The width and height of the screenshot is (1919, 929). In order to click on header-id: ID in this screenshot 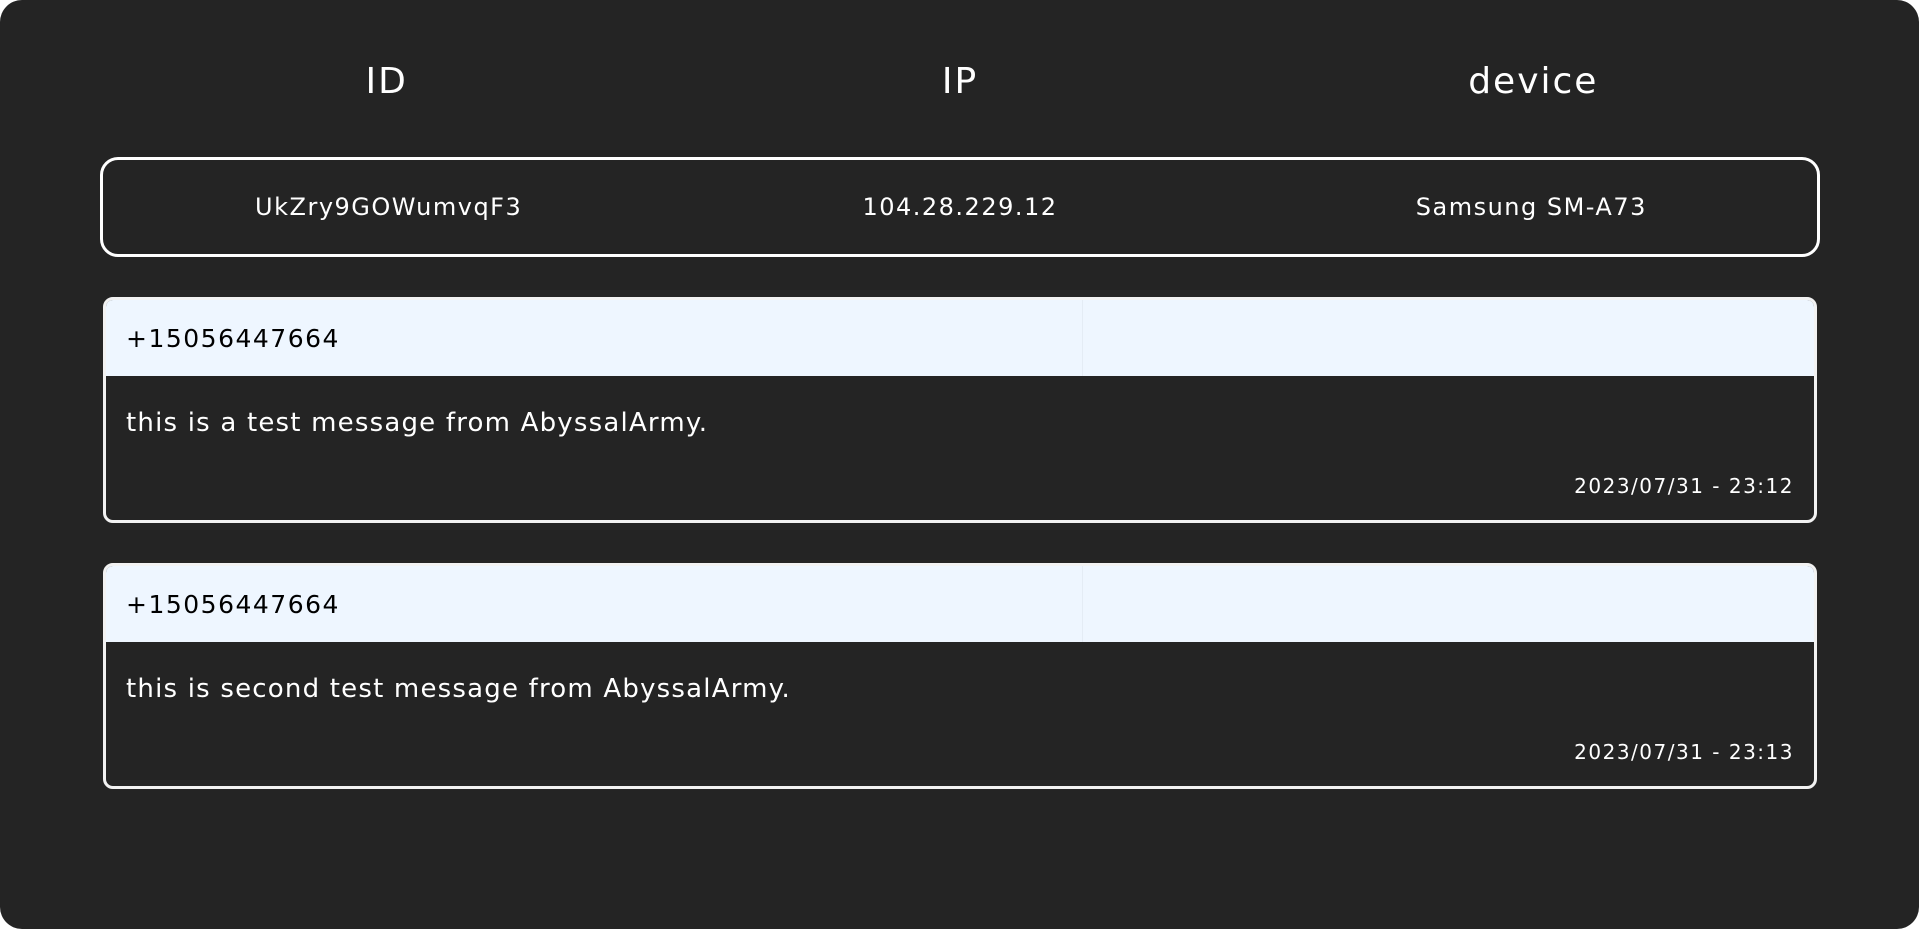, I will do `click(386, 81)`.